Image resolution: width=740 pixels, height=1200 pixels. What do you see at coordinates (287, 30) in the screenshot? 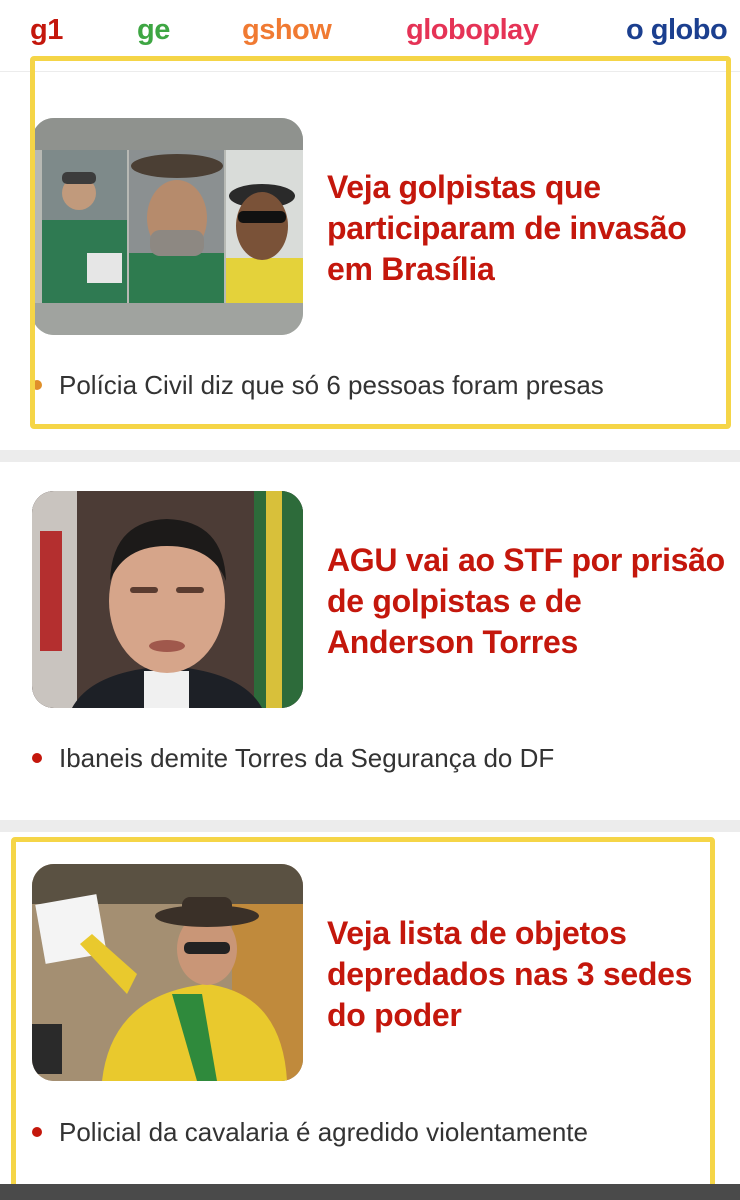
I see `nav-link-gshow: gshow` at bounding box center [287, 30].